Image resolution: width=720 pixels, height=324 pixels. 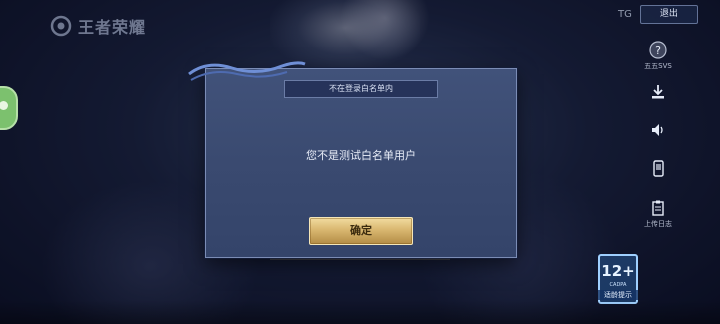 I want to click on sound-tool, so click(x=658, y=130).